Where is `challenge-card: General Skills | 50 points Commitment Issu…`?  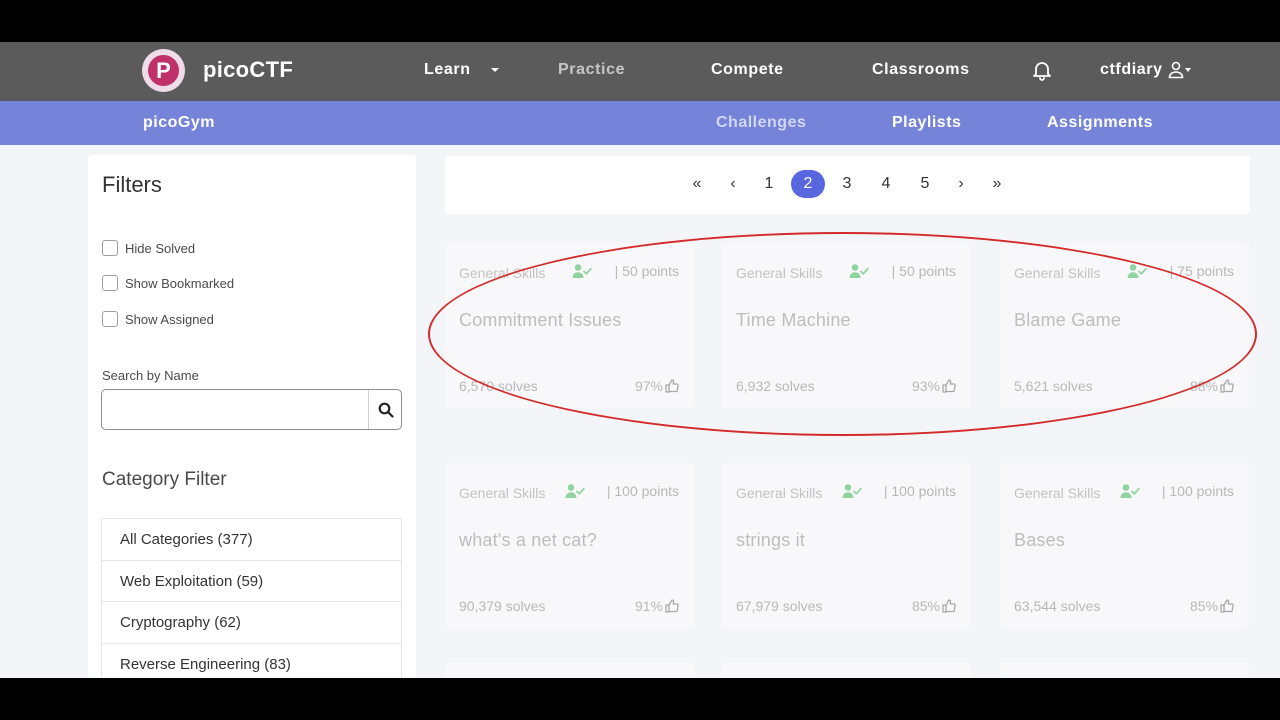 challenge-card: General Skills | 50 points Commitment Issu… is located at coordinates (569, 325).